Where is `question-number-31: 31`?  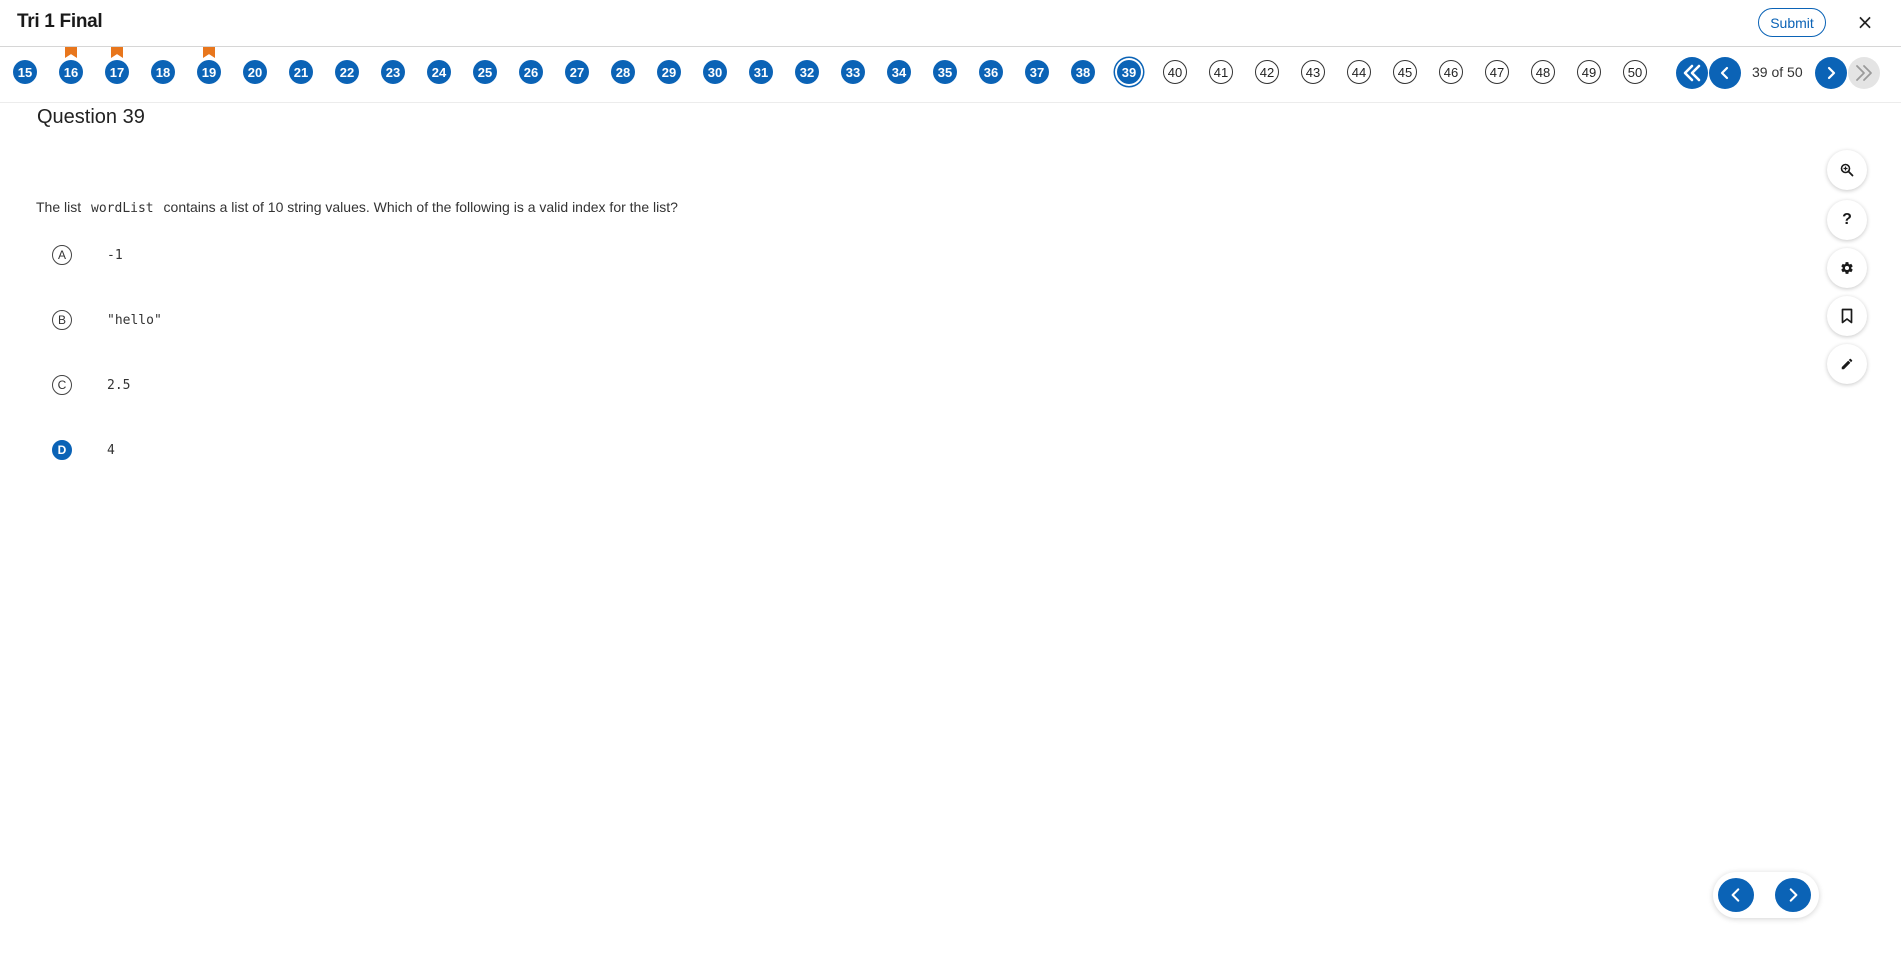
question-number-31: 31 is located at coordinates (761, 72).